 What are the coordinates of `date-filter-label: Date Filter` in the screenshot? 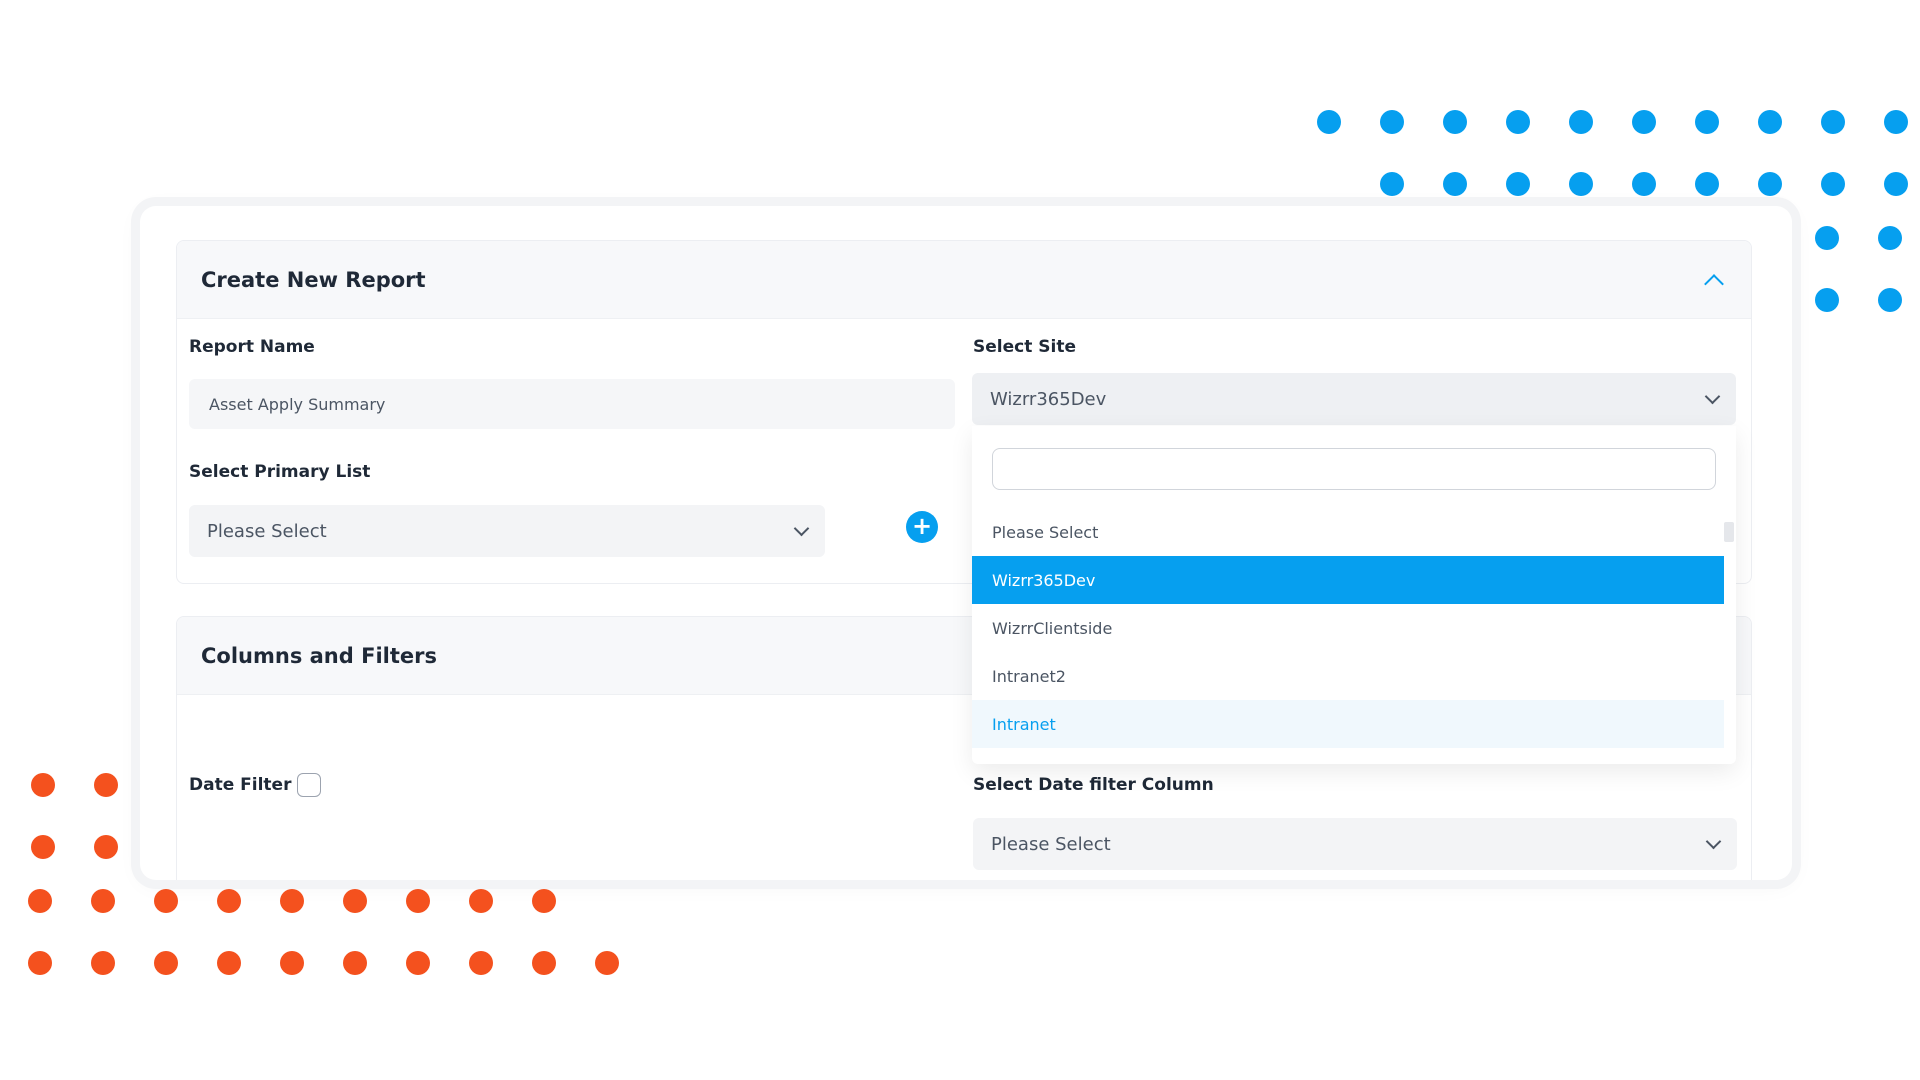 It's located at (240, 785).